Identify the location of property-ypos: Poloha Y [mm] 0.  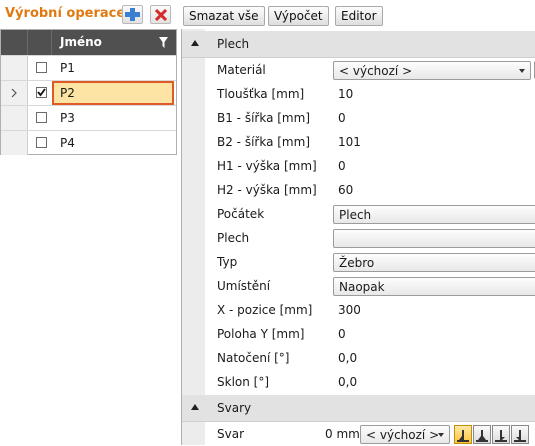
(370, 334).